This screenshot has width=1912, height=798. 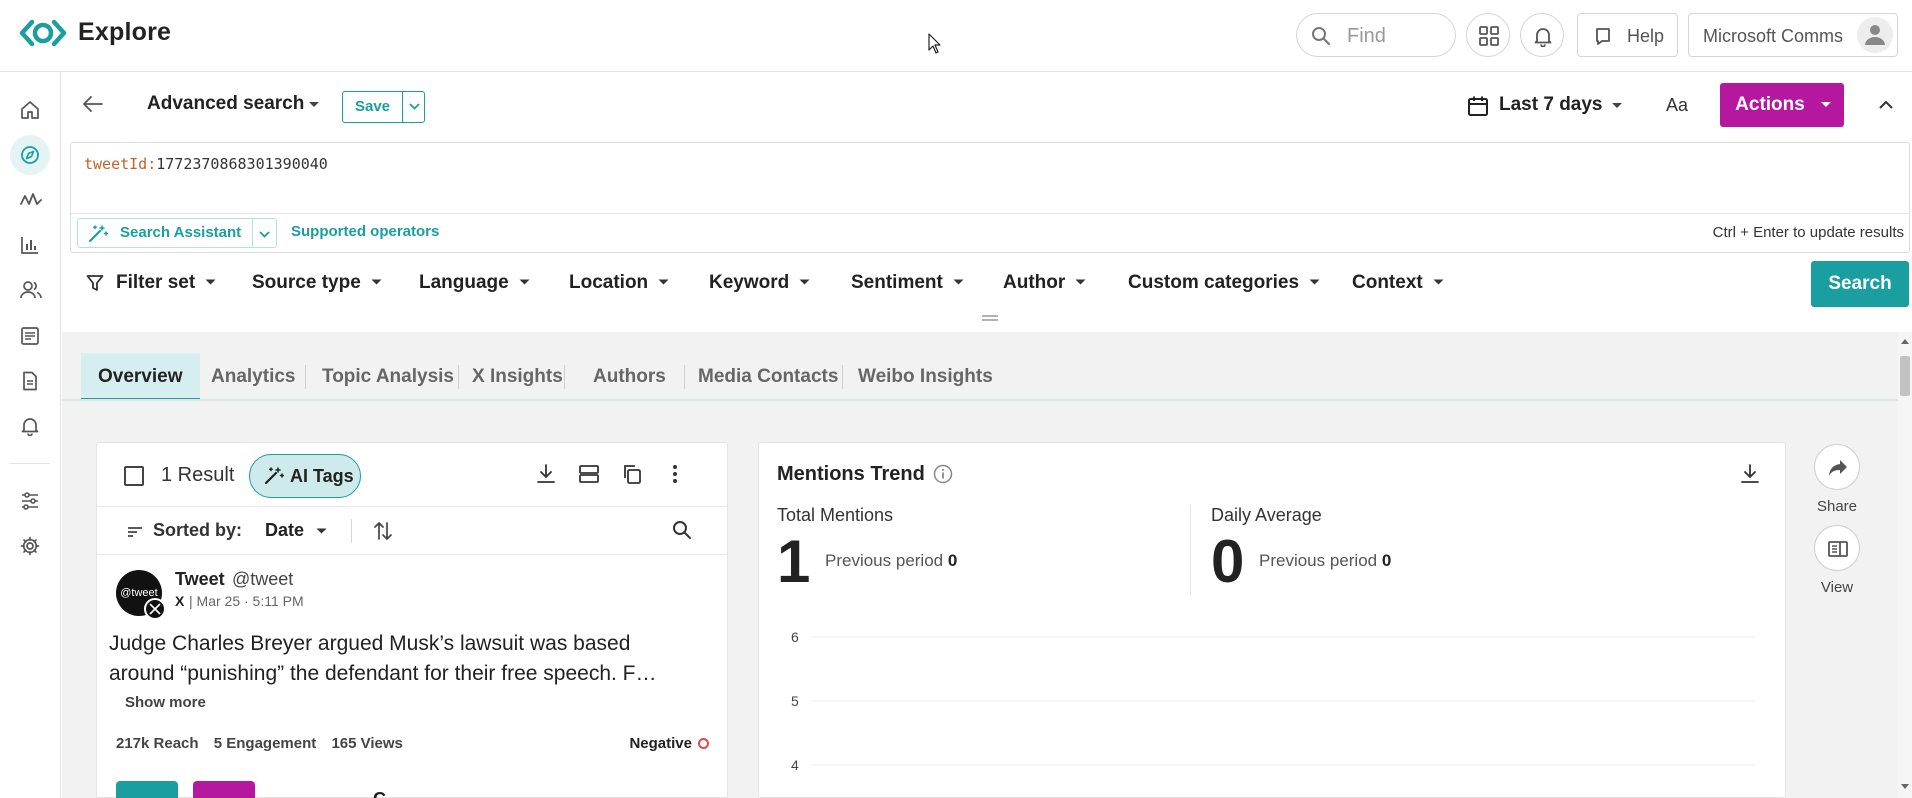 I want to click on shortcut-hint: Ctrl + Enter to update results, so click(x=1808, y=232).